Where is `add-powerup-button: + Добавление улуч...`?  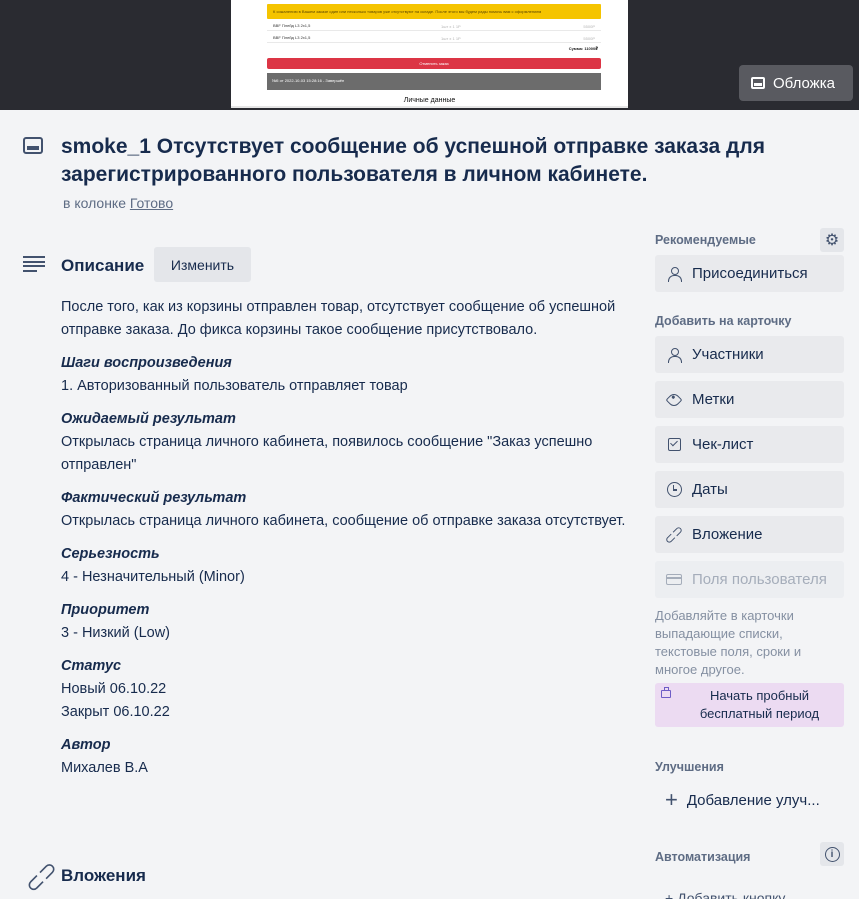
add-powerup-button: + Добавление улуч... is located at coordinates (749, 800).